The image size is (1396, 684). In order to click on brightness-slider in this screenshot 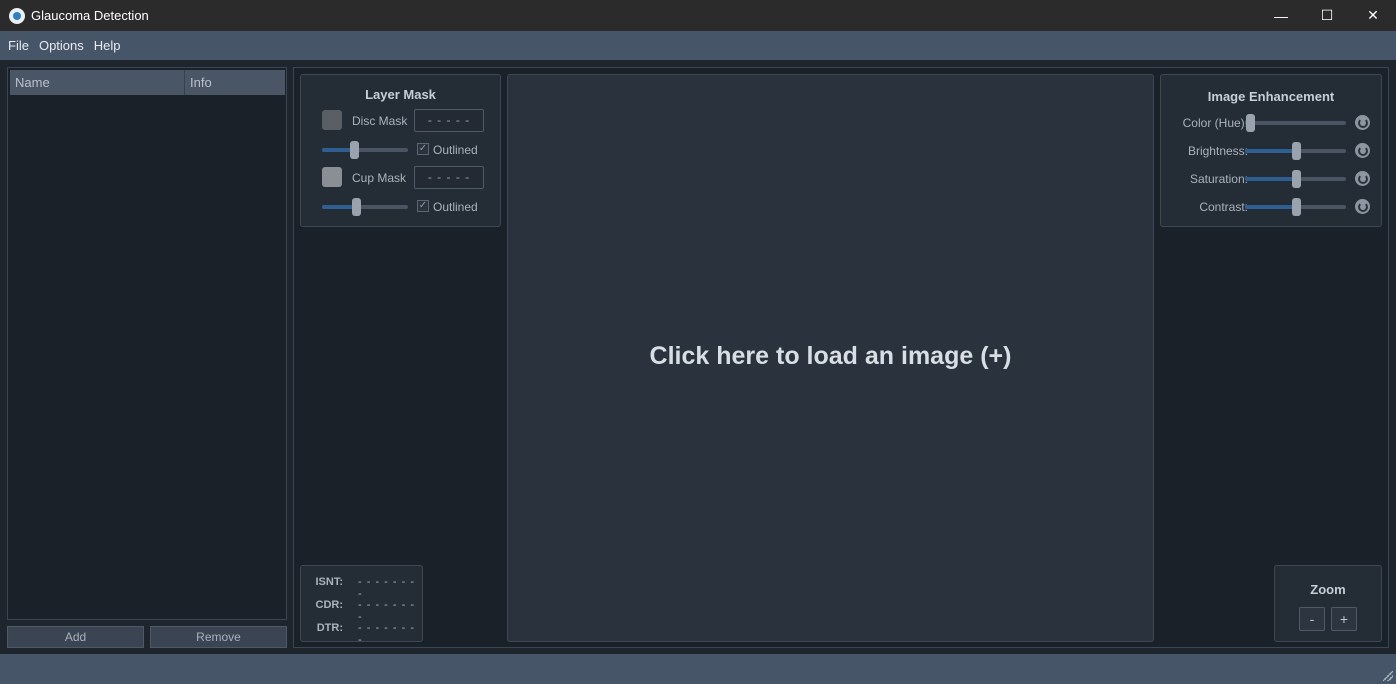, I will do `click(1295, 151)`.